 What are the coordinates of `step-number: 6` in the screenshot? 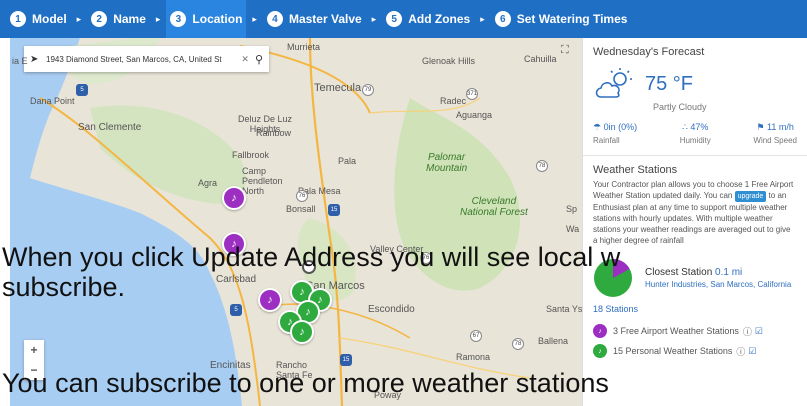 It's located at (502, 19).